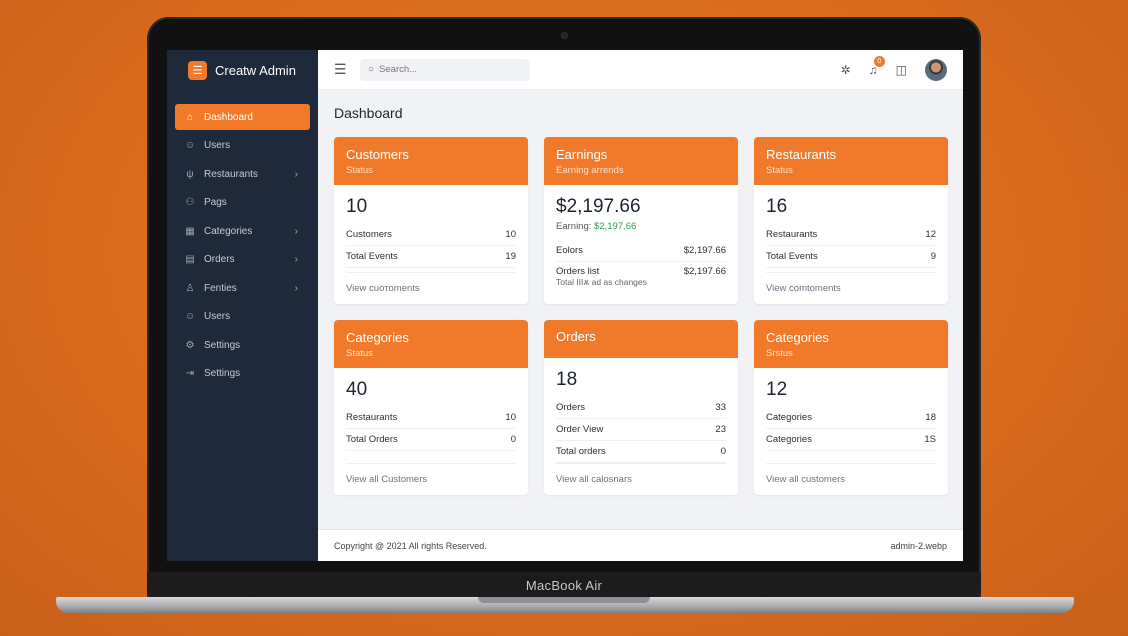  What do you see at coordinates (930, 417) in the screenshot?
I see `row-value: 18` at bounding box center [930, 417].